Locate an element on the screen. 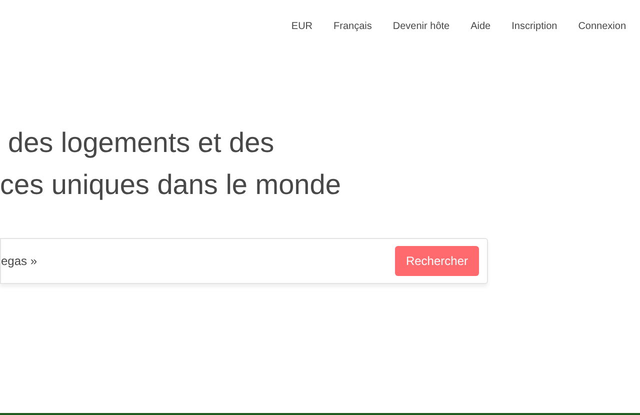 This screenshot has width=640, height=415. nav-link: Français is located at coordinates (353, 26).